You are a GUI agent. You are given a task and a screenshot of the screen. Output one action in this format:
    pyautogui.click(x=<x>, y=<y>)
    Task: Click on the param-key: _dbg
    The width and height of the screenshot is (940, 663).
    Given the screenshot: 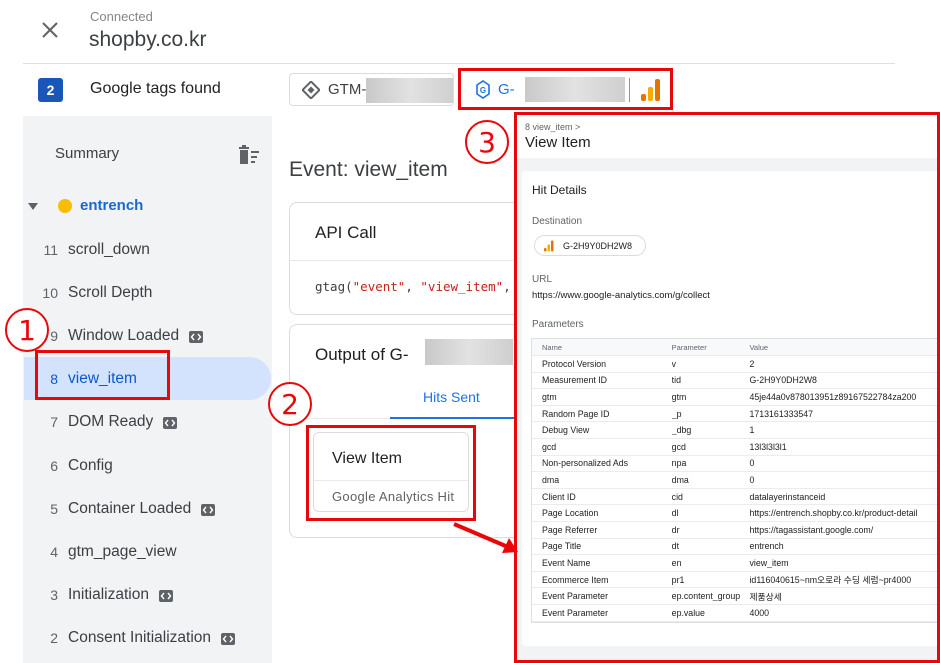 What is the action you would take?
    pyautogui.click(x=681, y=430)
    